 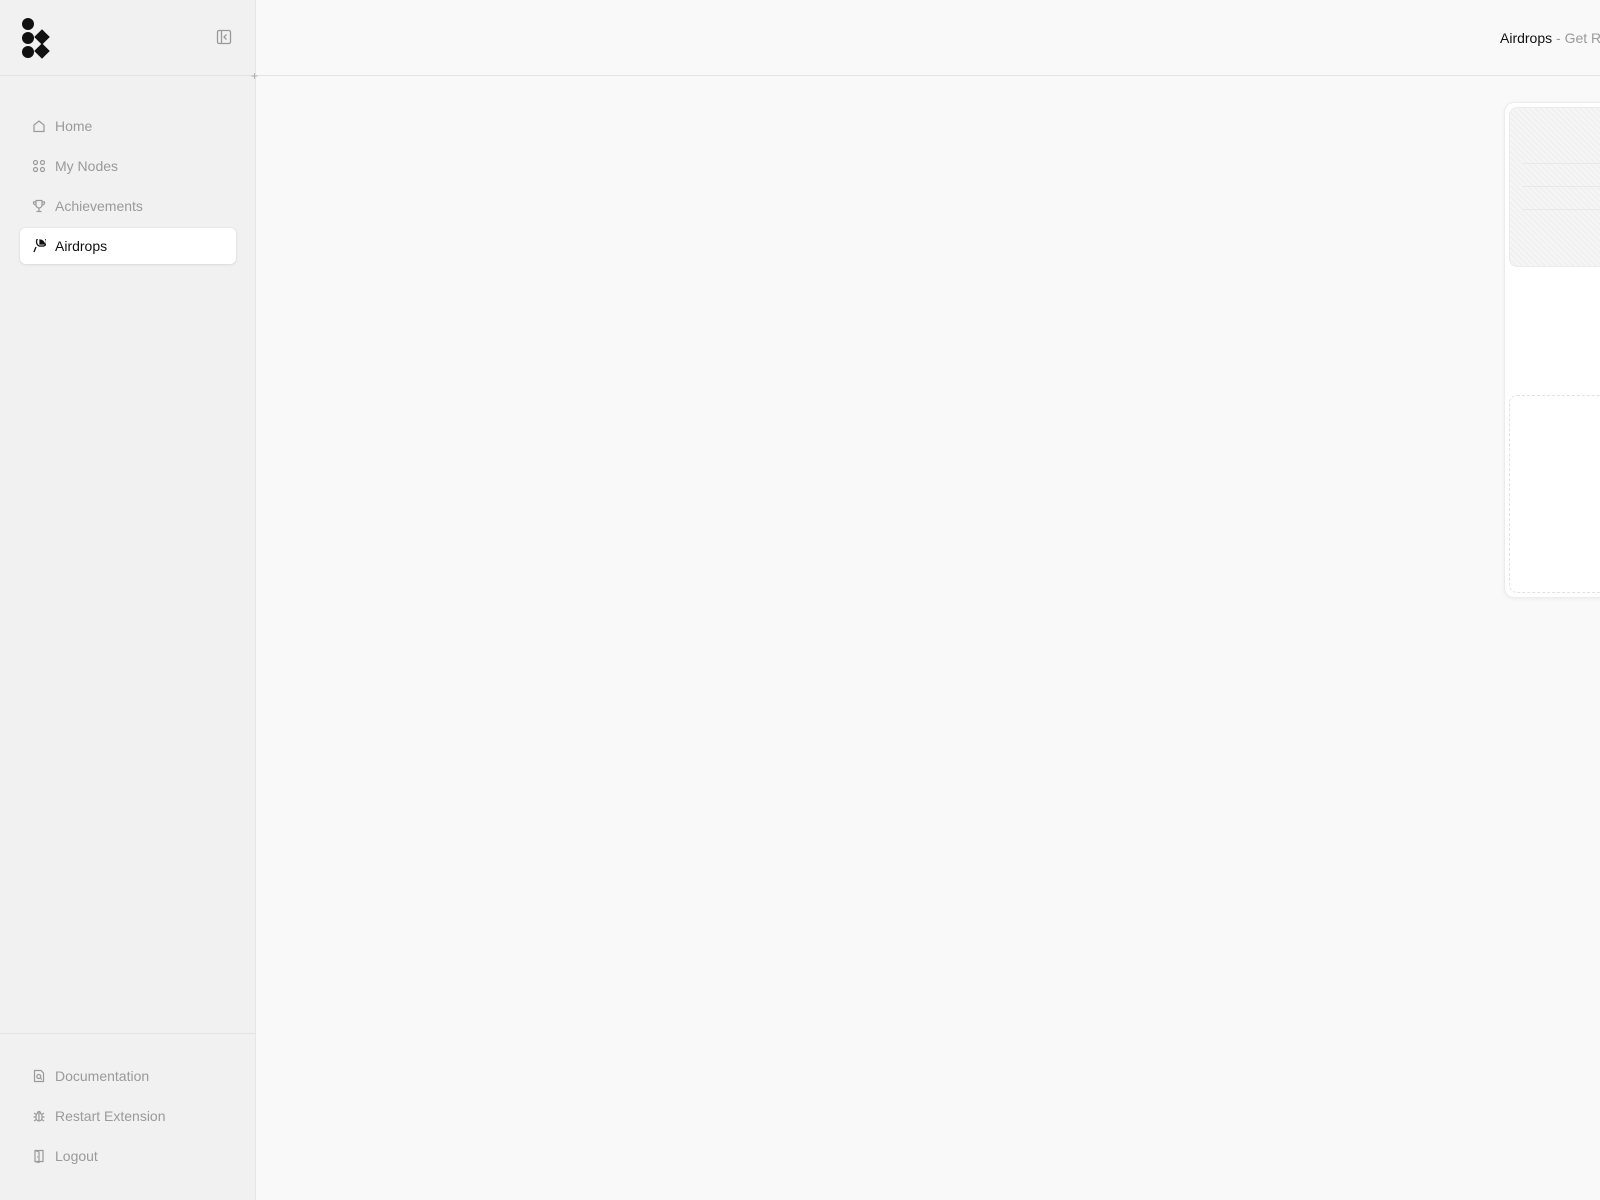 I want to click on trophy-icon, so click(x=39, y=206).